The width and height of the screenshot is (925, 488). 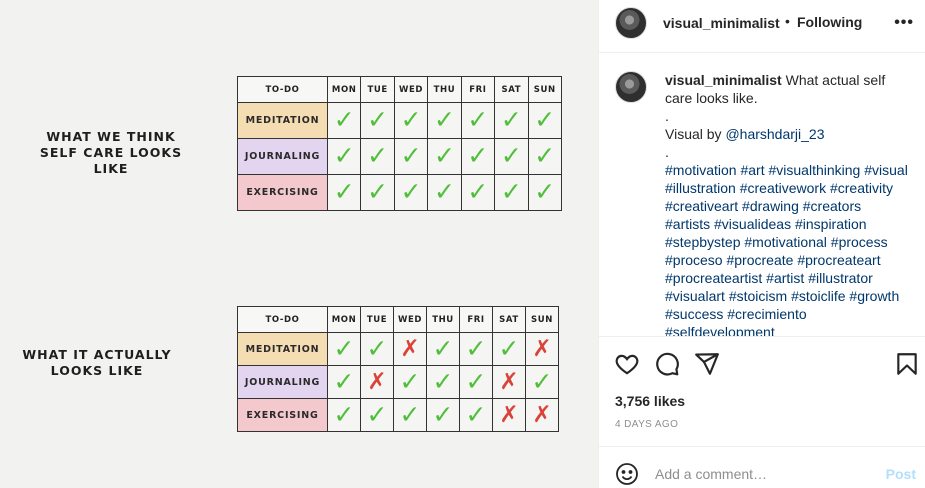 I want to click on hashtag-link: #visualideas, so click(x=752, y=224).